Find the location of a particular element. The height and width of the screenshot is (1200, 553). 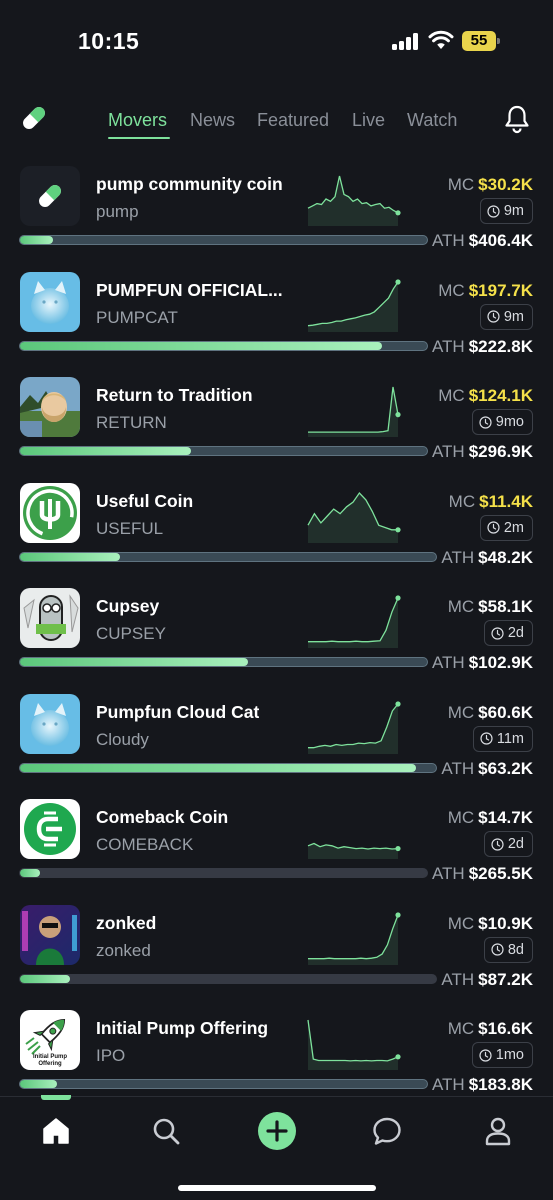

coin-name: pump community coin is located at coordinates (189, 184).